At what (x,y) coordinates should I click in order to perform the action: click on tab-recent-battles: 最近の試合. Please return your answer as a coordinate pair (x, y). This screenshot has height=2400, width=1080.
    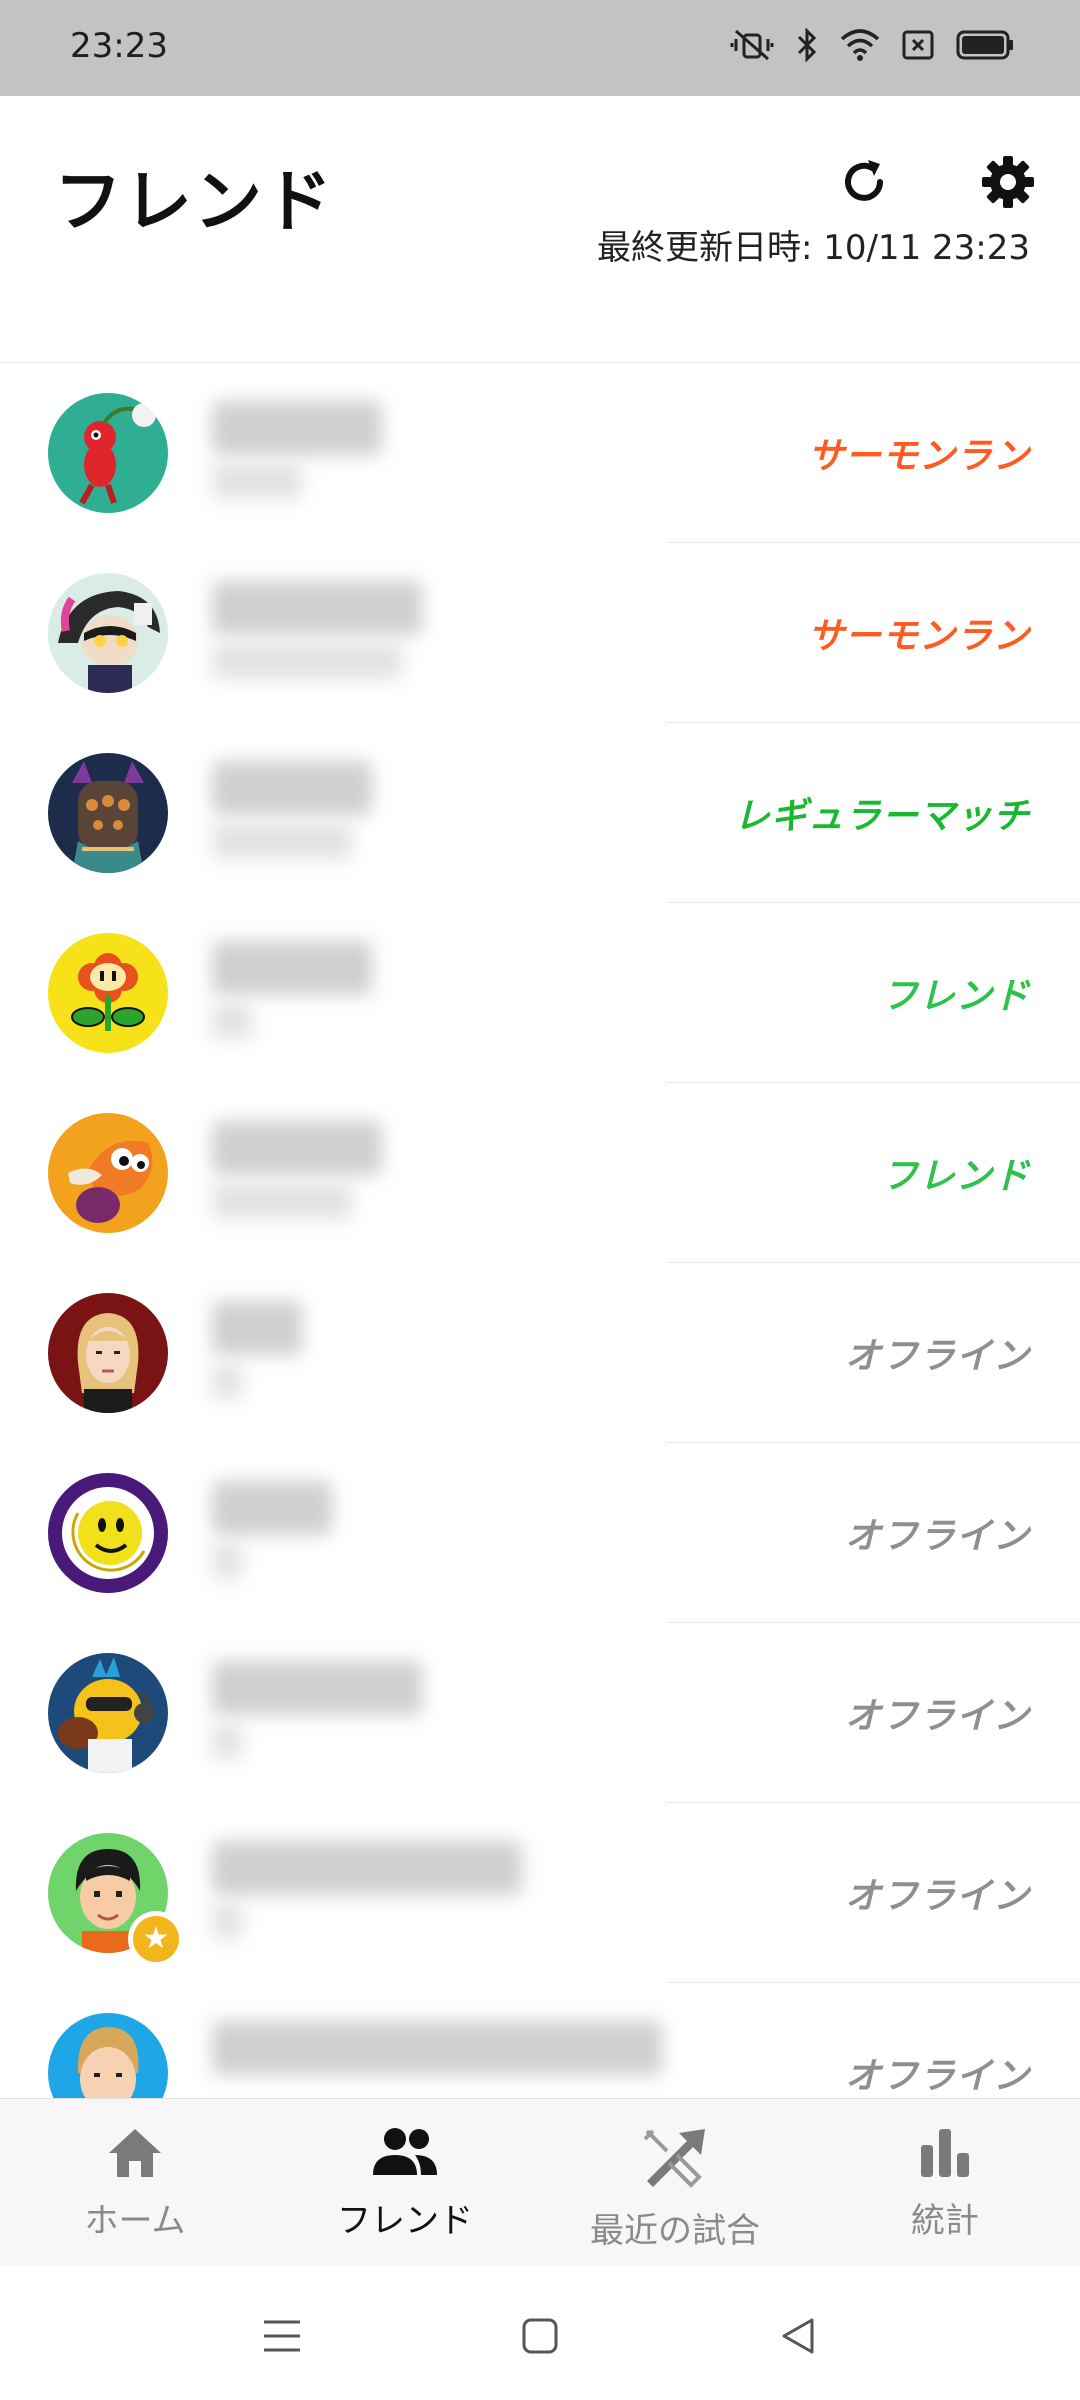
    Looking at the image, I should click on (675, 2183).